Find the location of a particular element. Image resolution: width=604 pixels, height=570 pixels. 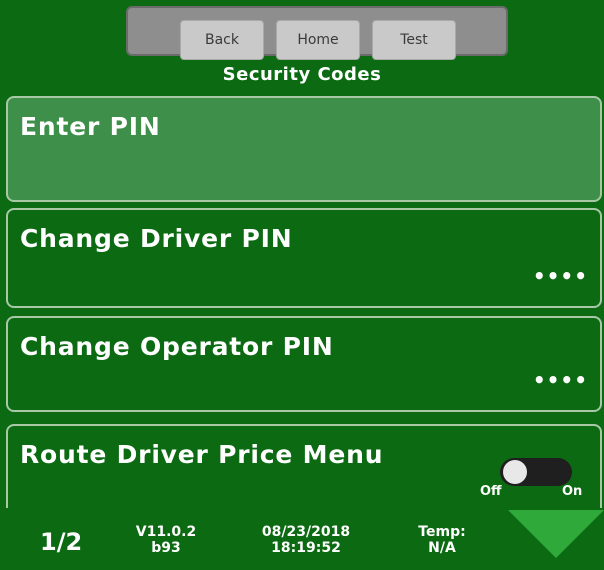

back-button: Back is located at coordinates (222, 40).